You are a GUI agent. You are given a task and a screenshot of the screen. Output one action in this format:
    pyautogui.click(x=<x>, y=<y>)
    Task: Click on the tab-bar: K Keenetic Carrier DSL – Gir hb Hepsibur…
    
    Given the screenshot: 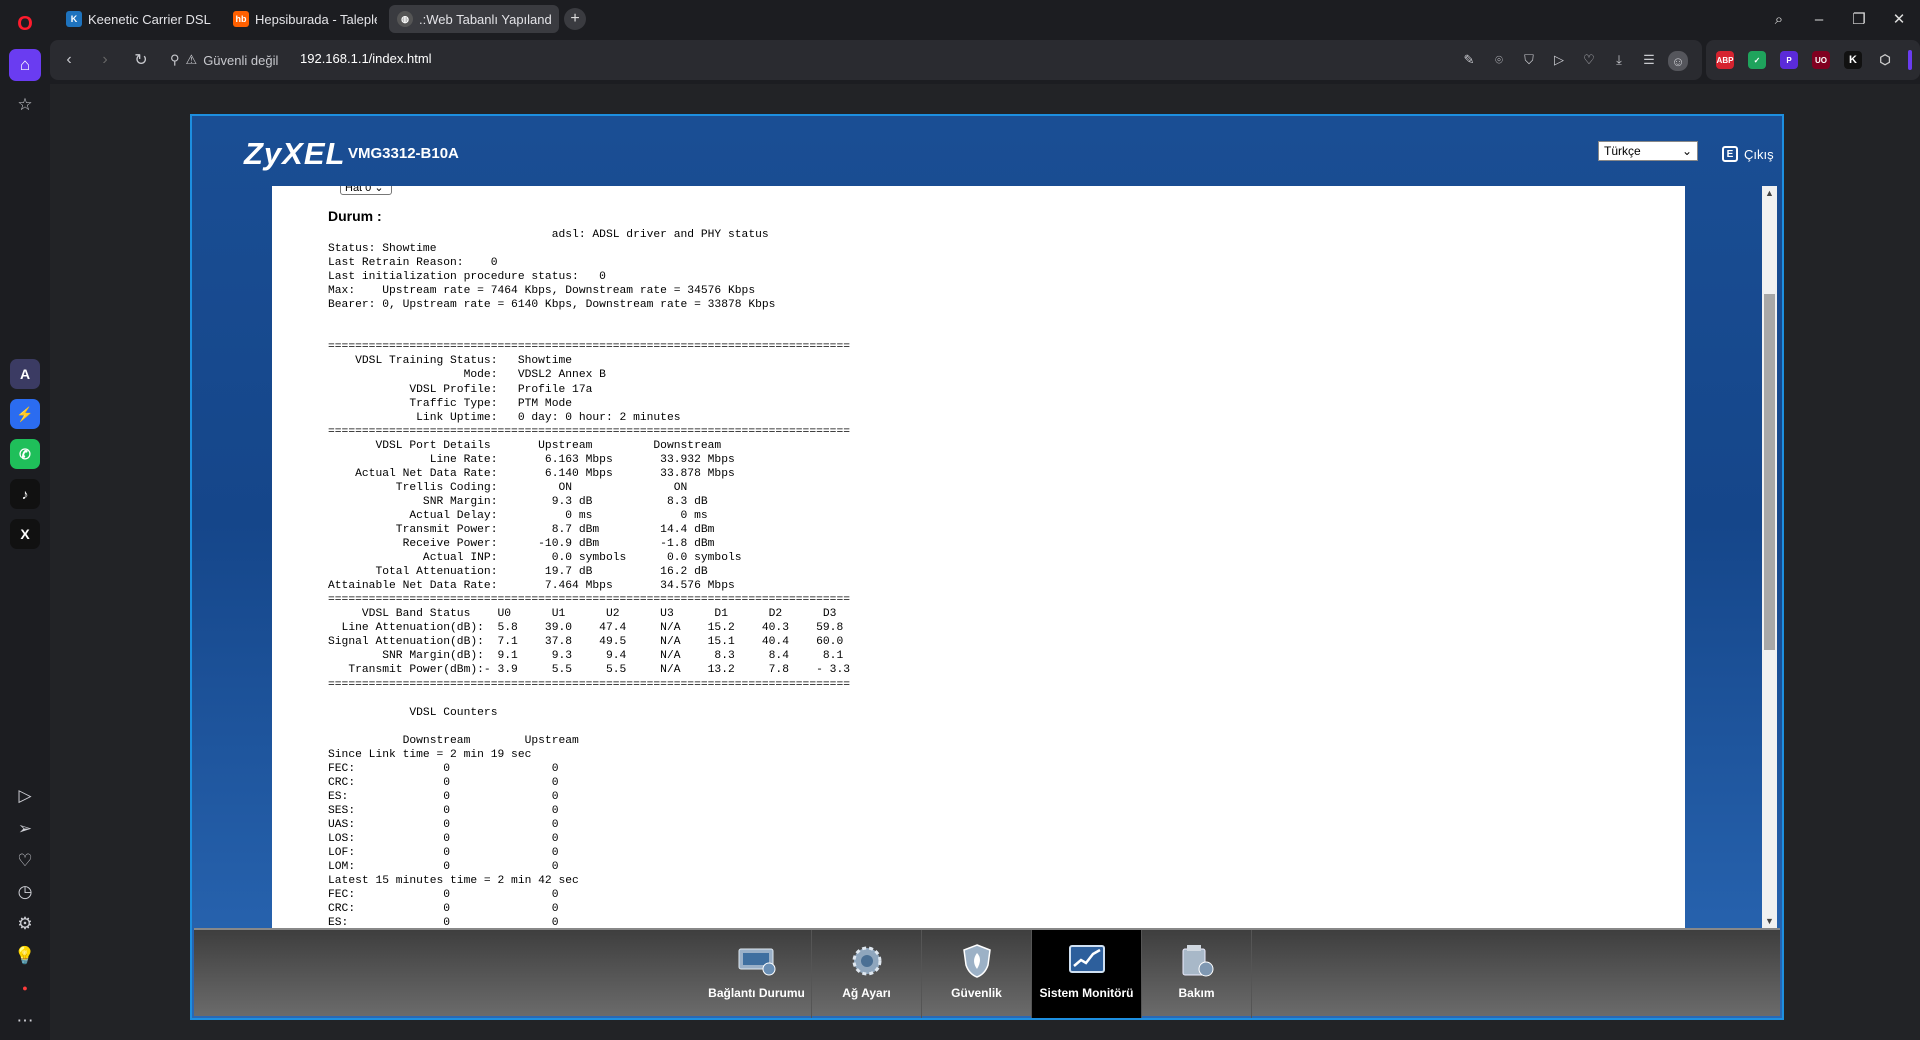 What is the action you would take?
    pyautogui.click(x=985, y=19)
    